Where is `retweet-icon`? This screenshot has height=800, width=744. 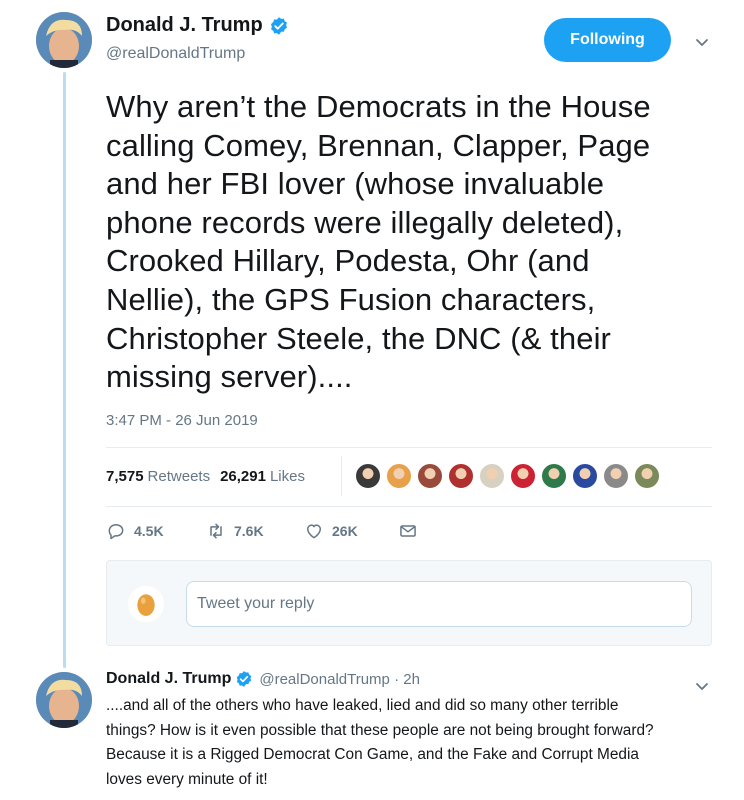
retweet-icon is located at coordinates (216, 531).